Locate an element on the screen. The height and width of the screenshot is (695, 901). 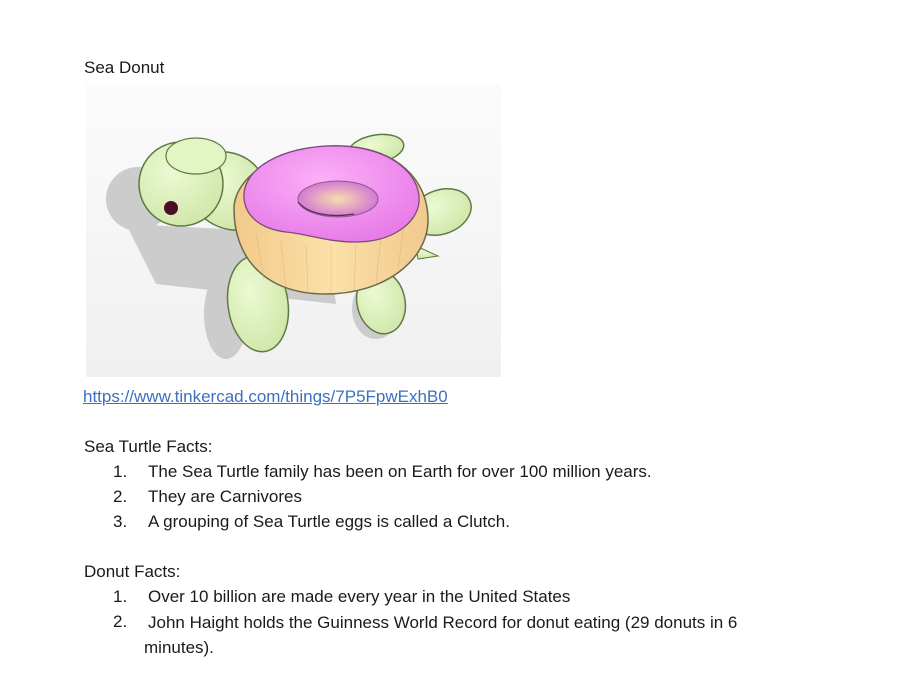
sea-turtle-facts-heading: Sea Turtle Facts: is located at coordinates (148, 446).